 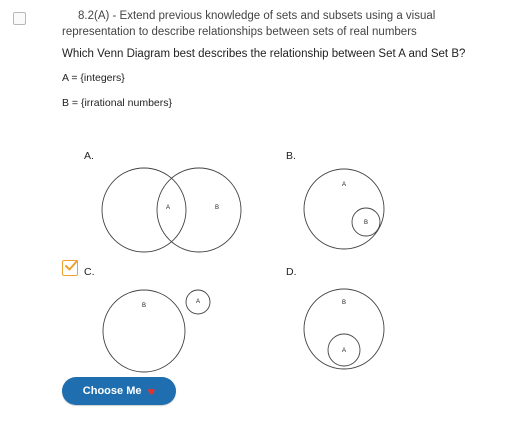 I want to click on option-b-inner-label: B, so click(x=366, y=223).